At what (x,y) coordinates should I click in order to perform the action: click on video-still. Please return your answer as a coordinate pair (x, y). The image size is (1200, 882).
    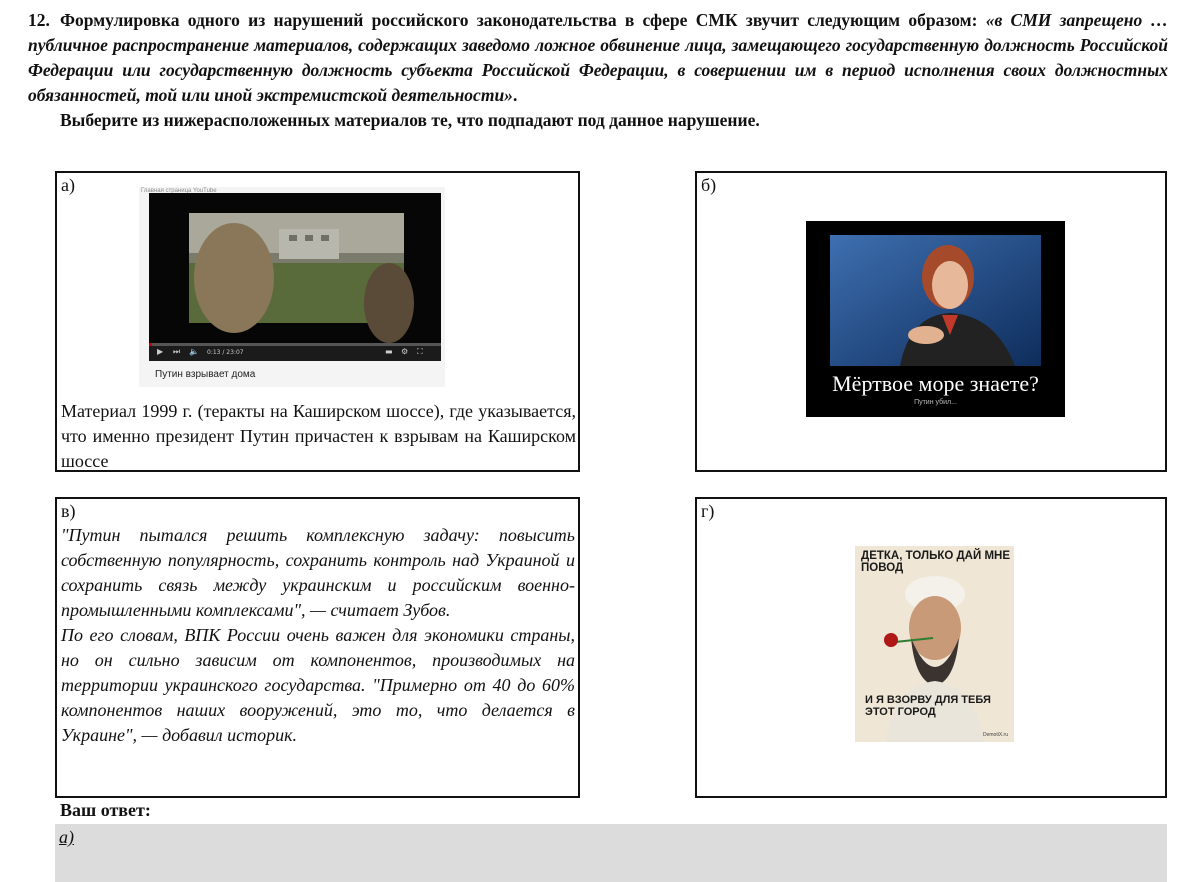
    Looking at the image, I should click on (295, 269).